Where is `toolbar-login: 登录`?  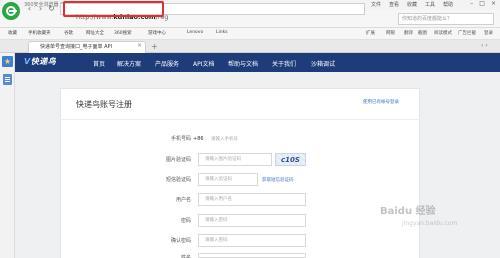
toolbar-login: 登录 is located at coordinates (488, 33).